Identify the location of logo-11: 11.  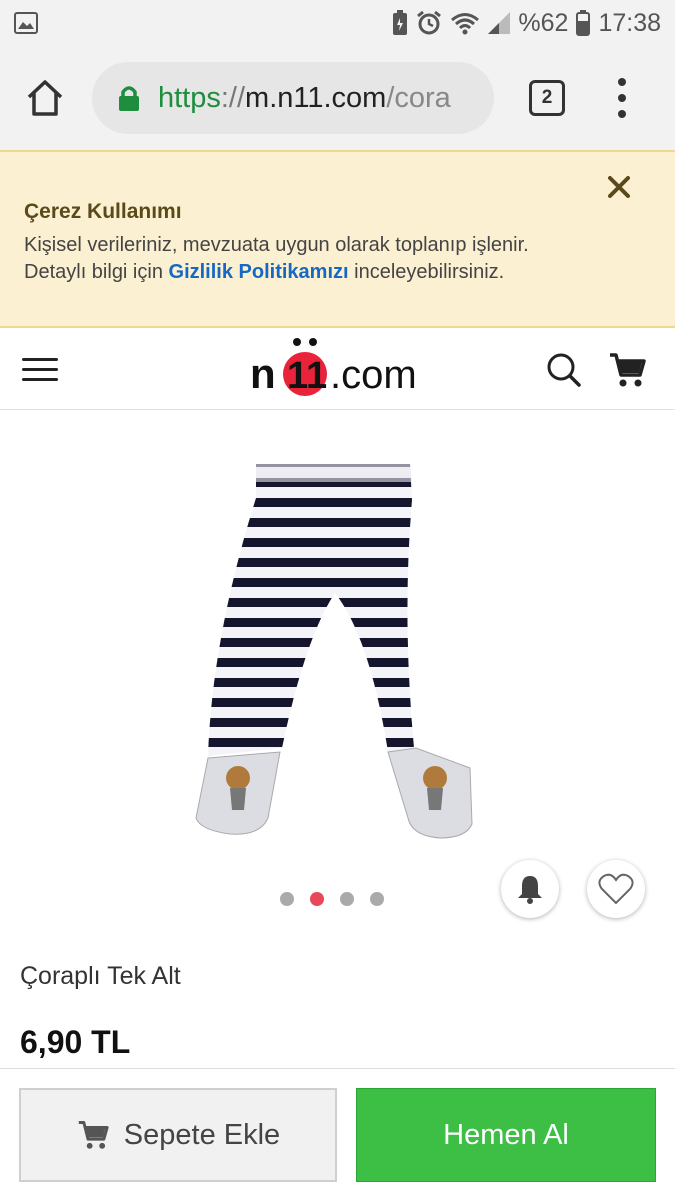
(307, 376).